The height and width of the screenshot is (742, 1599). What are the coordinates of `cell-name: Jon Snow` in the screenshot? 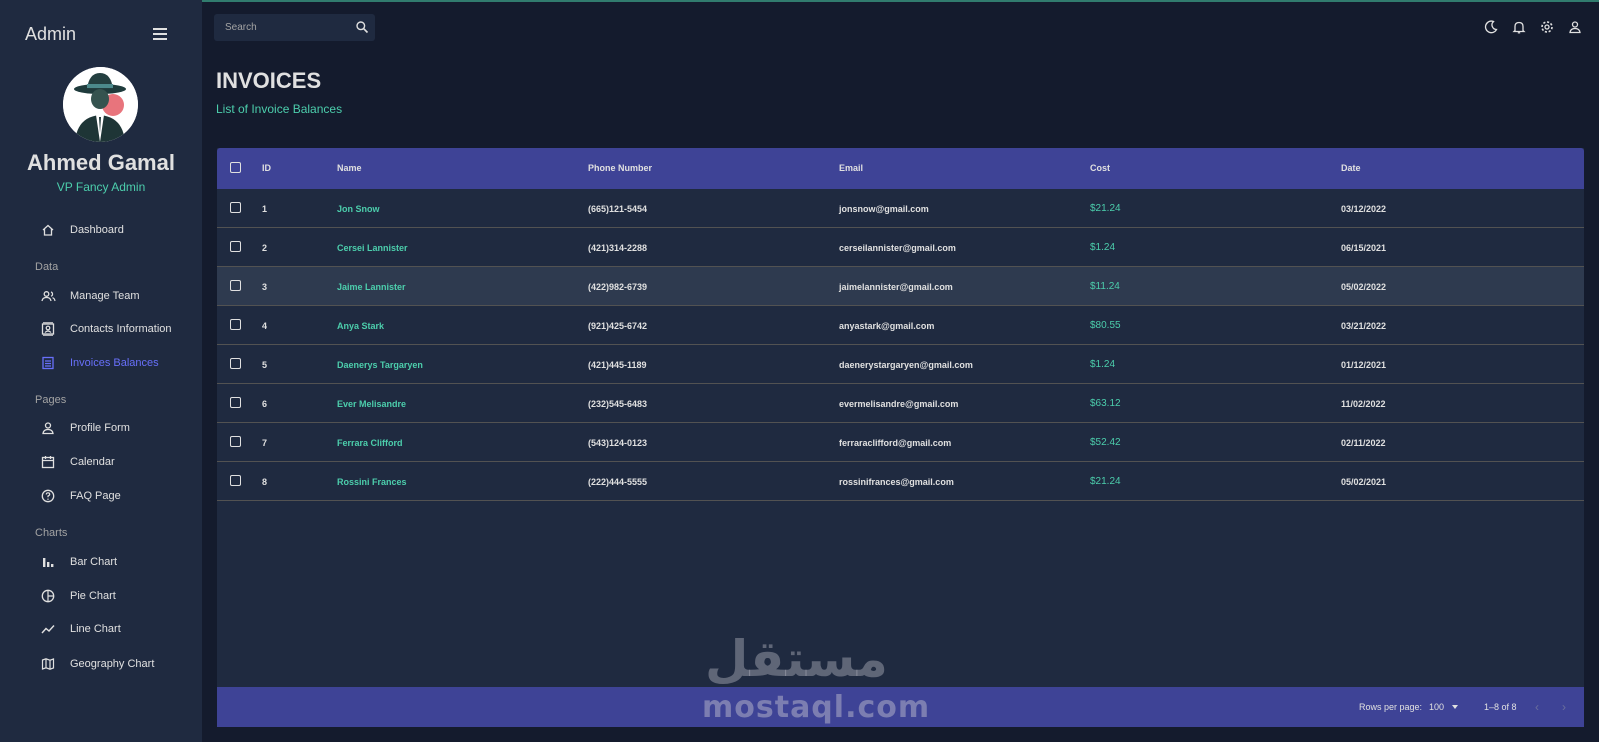 It's located at (358, 209).